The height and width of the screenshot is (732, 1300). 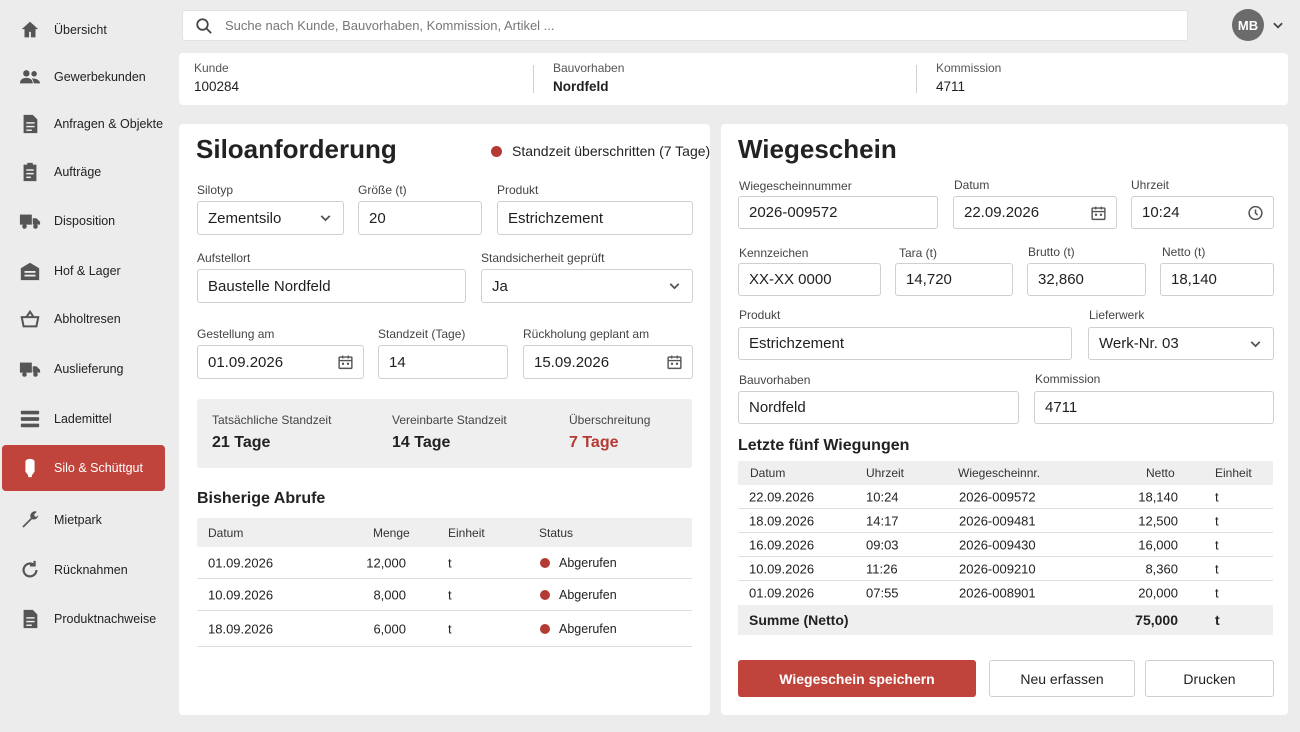 What do you see at coordinates (1068, 379) in the screenshot?
I see `kommission-label: Kommission` at bounding box center [1068, 379].